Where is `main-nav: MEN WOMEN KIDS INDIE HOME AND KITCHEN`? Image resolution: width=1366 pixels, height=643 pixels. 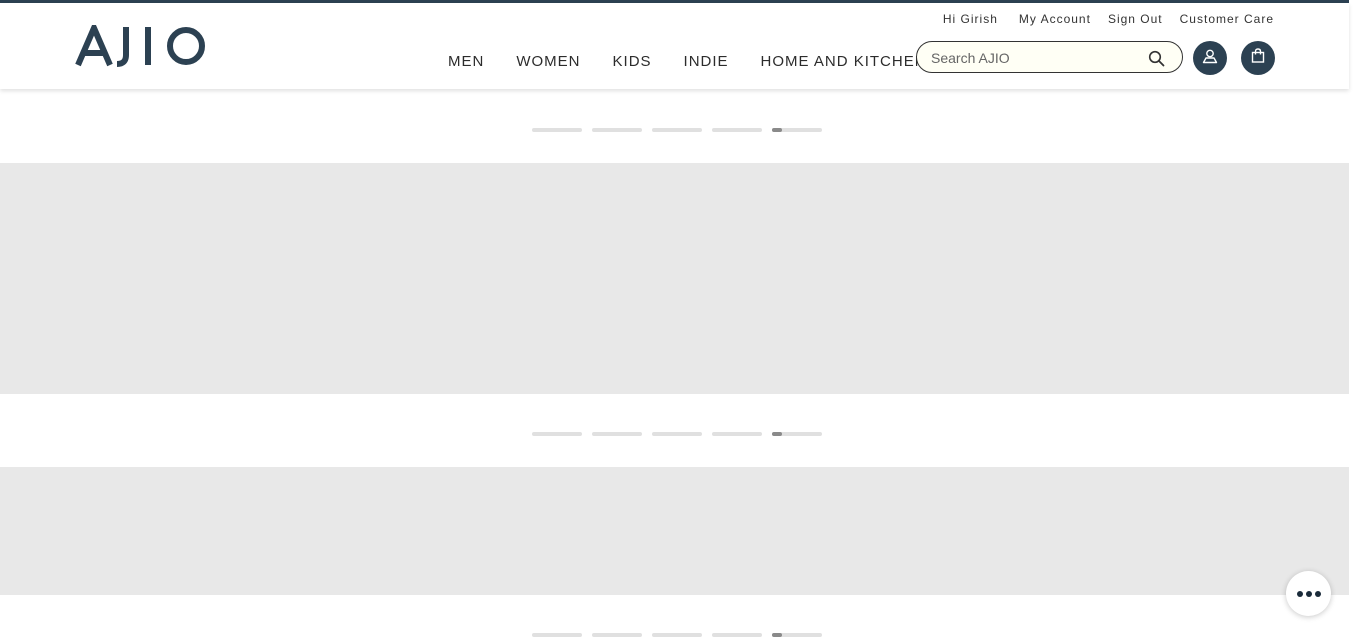 main-nav: MEN WOMEN KIDS INDIE HOME AND KITCHEN is located at coordinates (703, 61).